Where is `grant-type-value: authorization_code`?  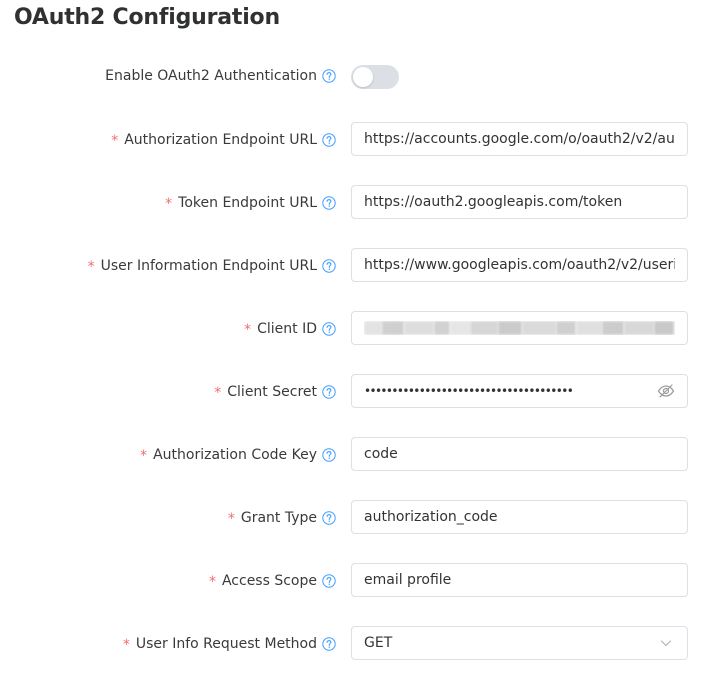
grant-type-value: authorization_code is located at coordinates (431, 517).